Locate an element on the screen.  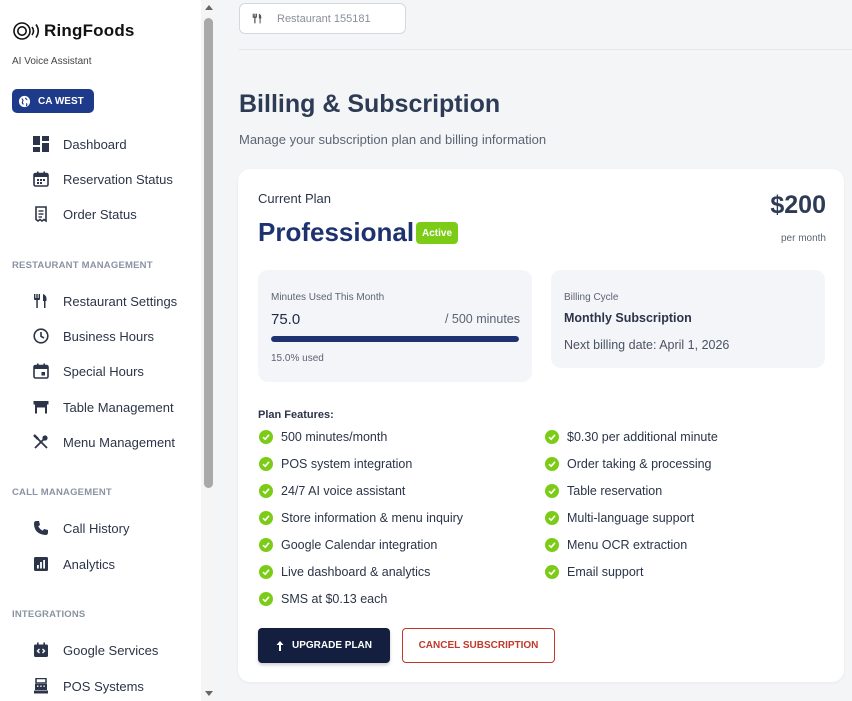
sidebar-item-call-history: Call History is located at coordinates (79, 528).